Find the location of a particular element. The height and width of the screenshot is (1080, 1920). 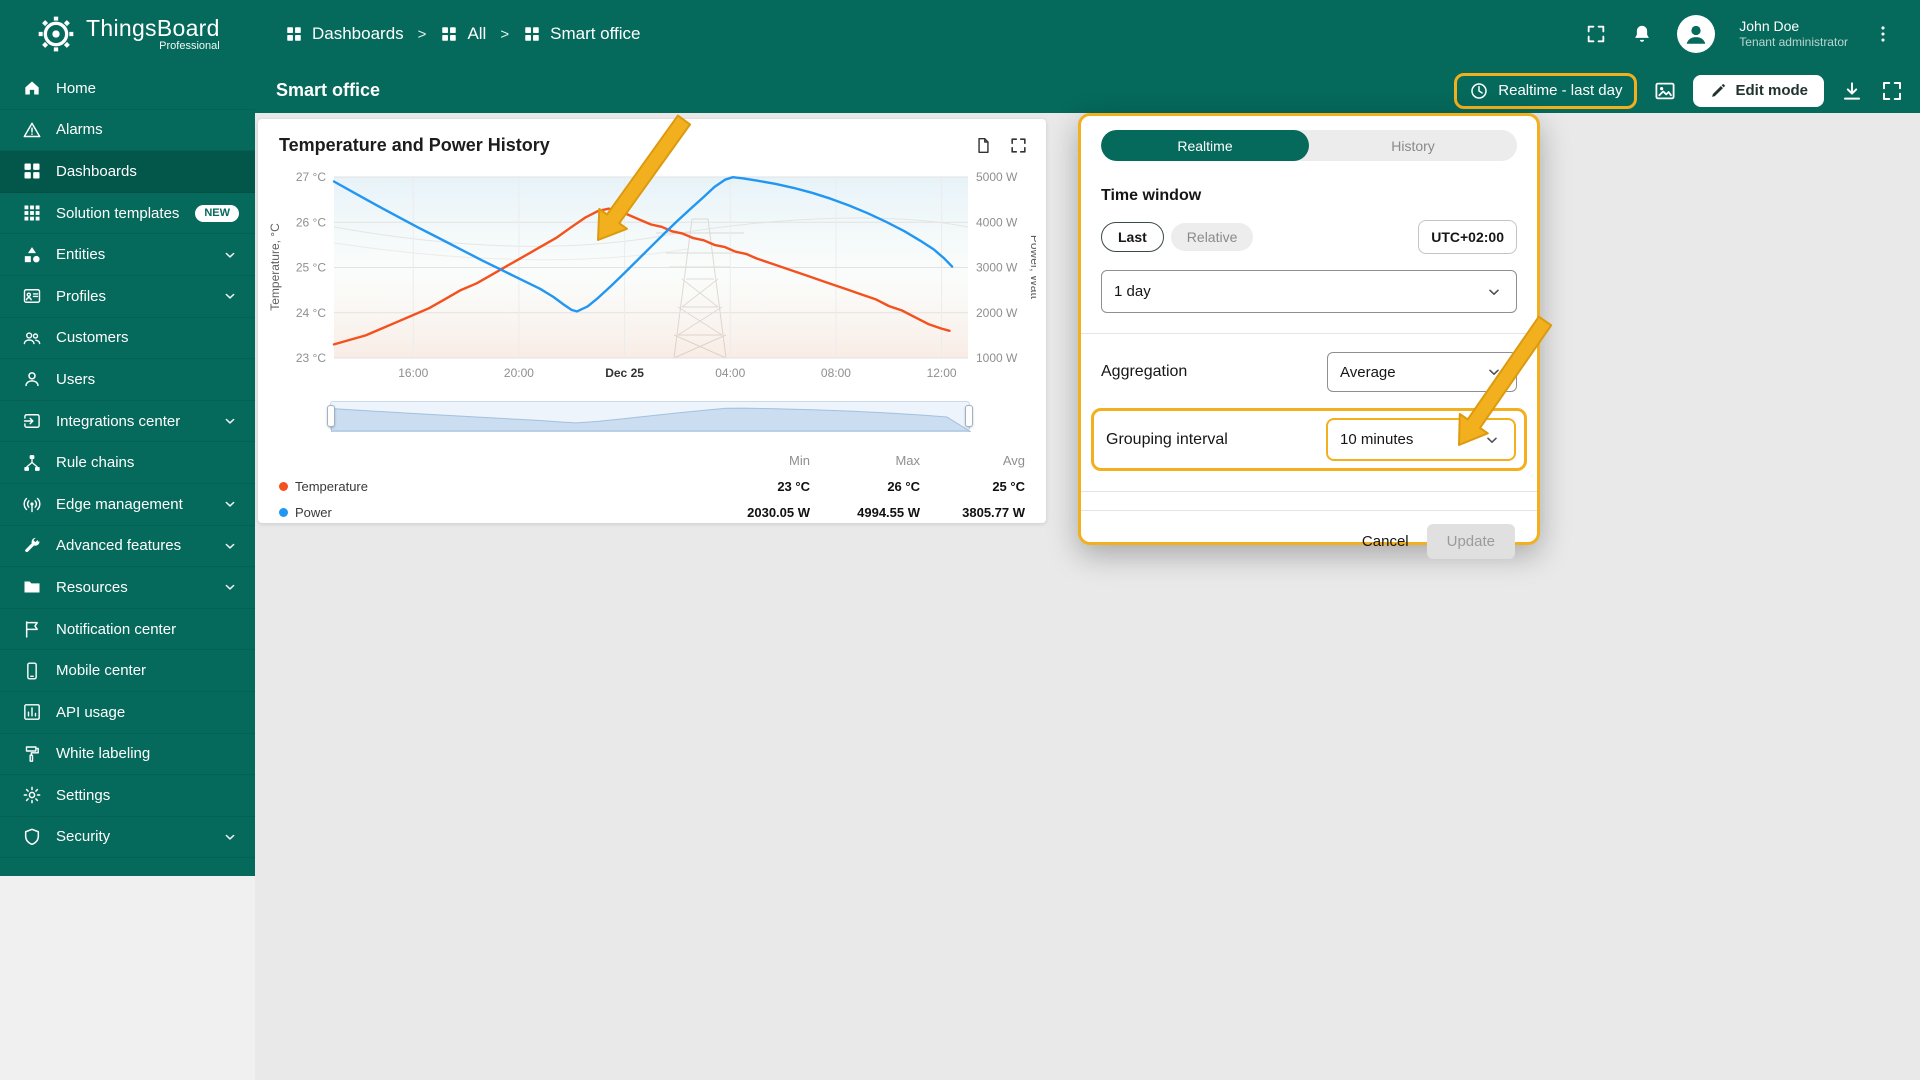

screenshot-button is located at coordinates (1665, 91).